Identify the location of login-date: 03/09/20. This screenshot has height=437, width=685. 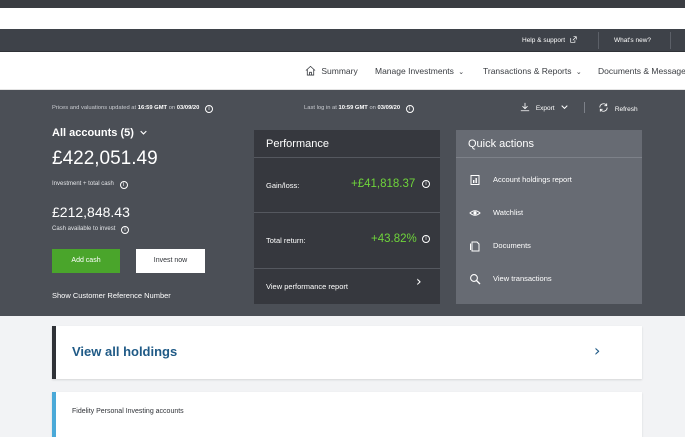
(389, 108).